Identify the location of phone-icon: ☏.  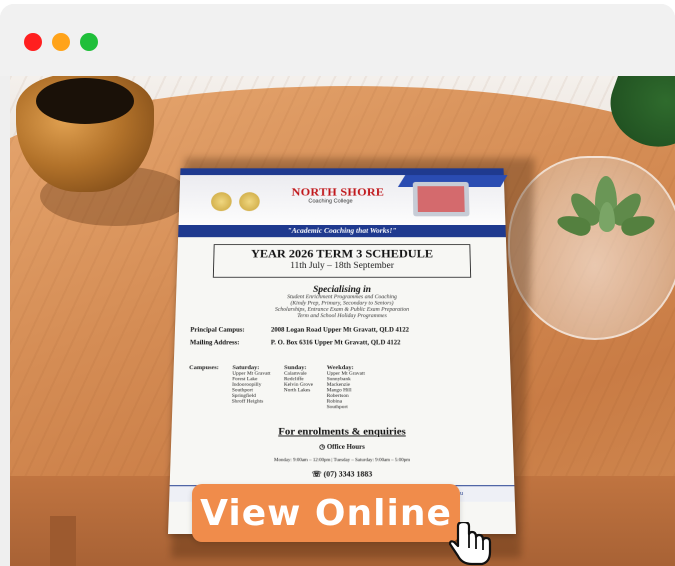
(316, 474).